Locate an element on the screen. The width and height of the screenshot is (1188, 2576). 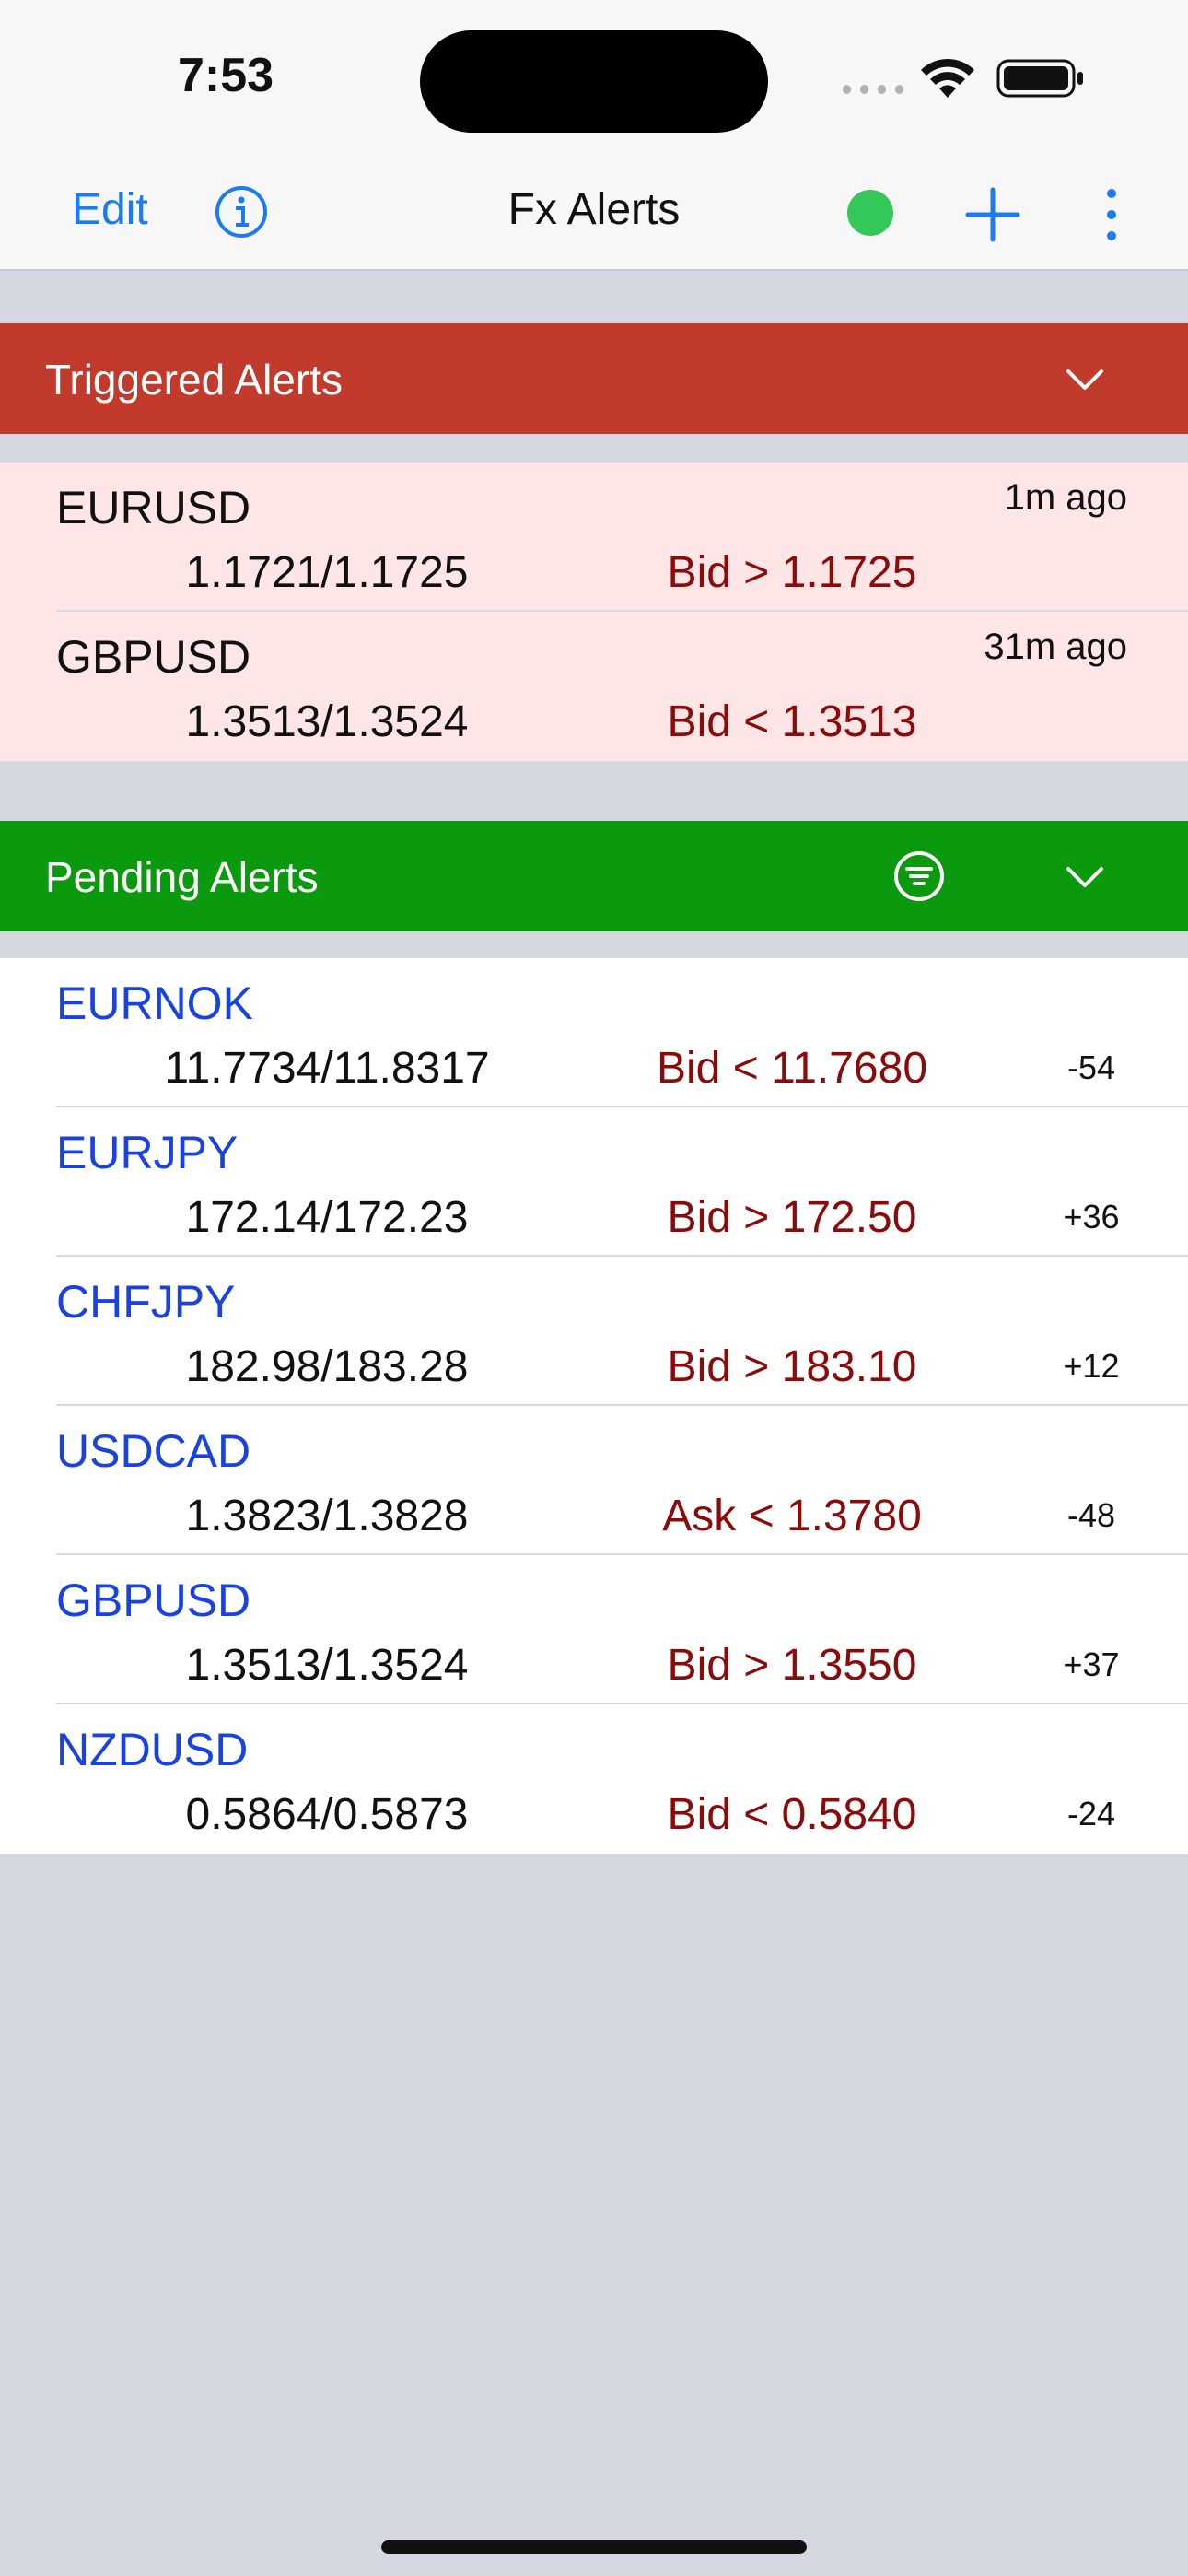
condition: Bid > 172.50 is located at coordinates (792, 1217).